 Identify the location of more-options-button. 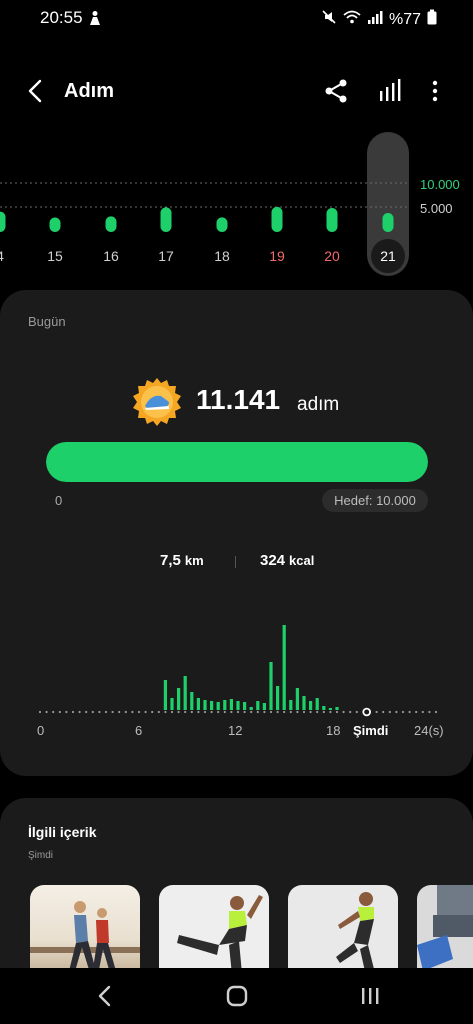
(435, 91).